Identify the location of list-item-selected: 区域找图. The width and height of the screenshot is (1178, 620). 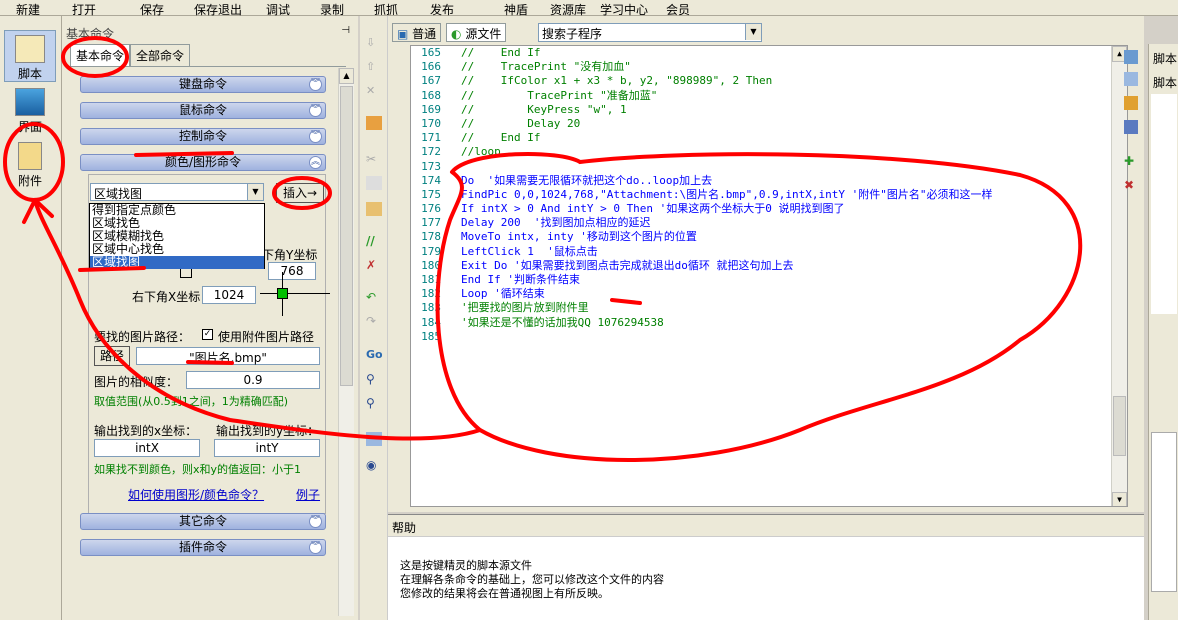
(177, 262).